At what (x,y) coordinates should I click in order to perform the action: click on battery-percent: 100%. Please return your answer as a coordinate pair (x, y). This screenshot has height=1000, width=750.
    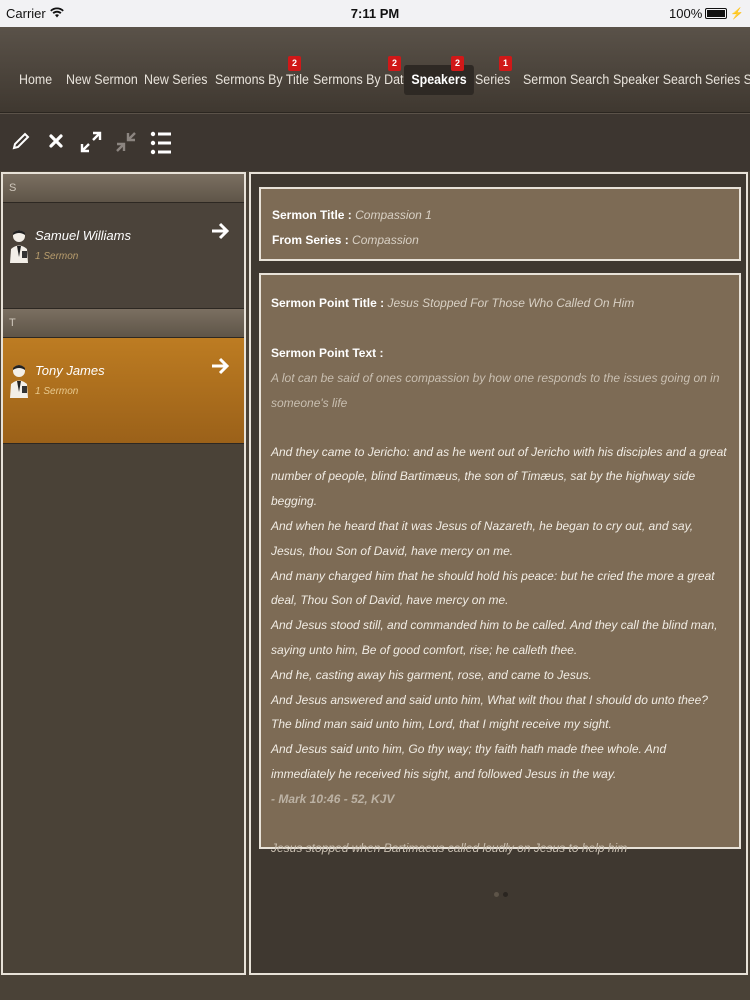
    Looking at the image, I should click on (686, 13).